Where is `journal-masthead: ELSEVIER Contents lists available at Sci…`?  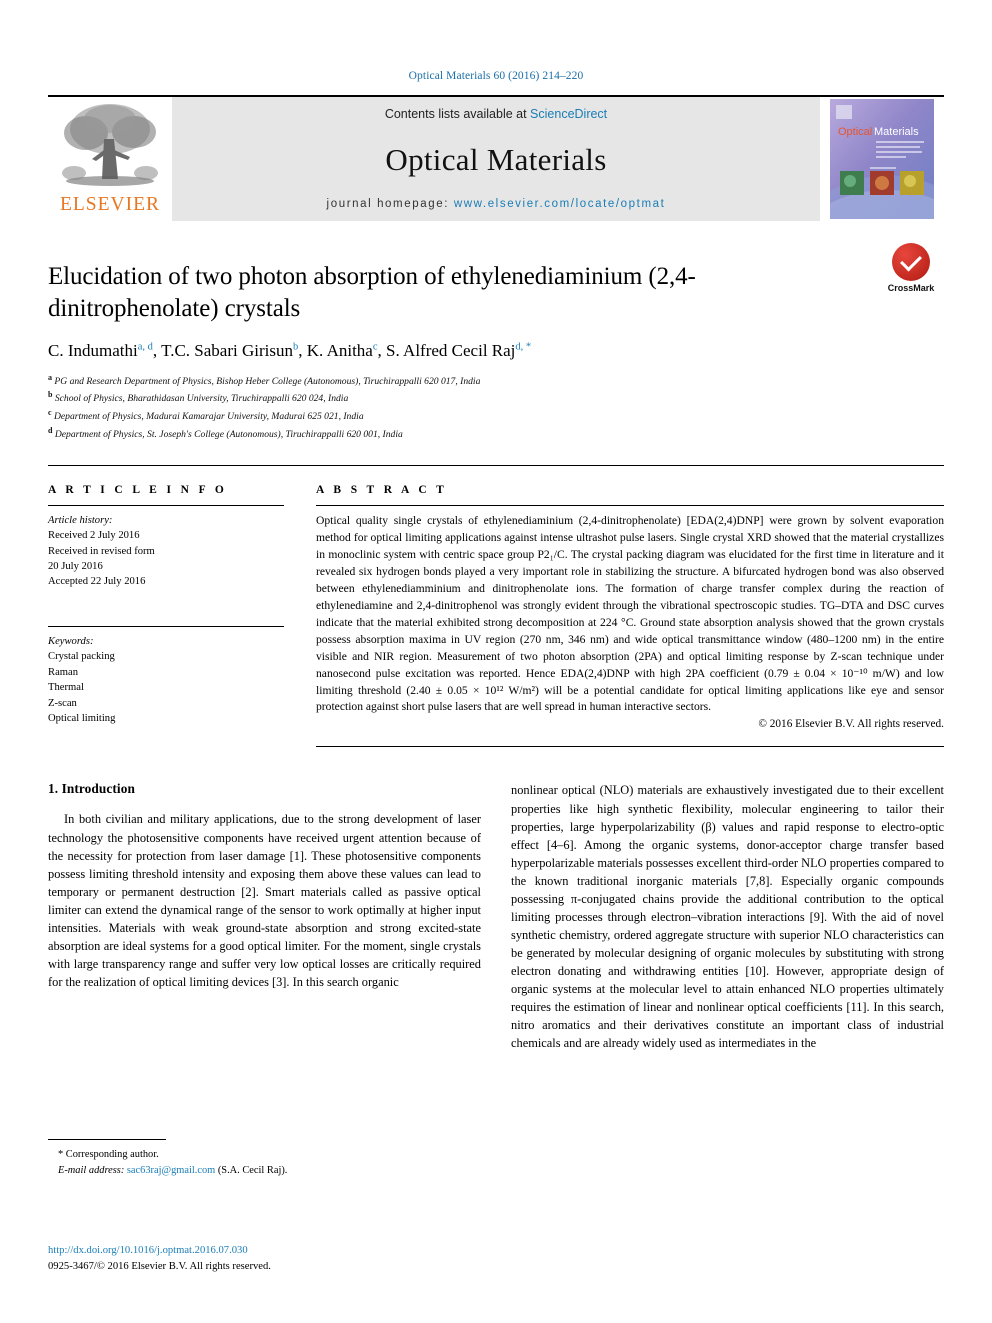 journal-masthead: ELSEVIER Contents lists available at Sci… is located at coordinates (496, 158).